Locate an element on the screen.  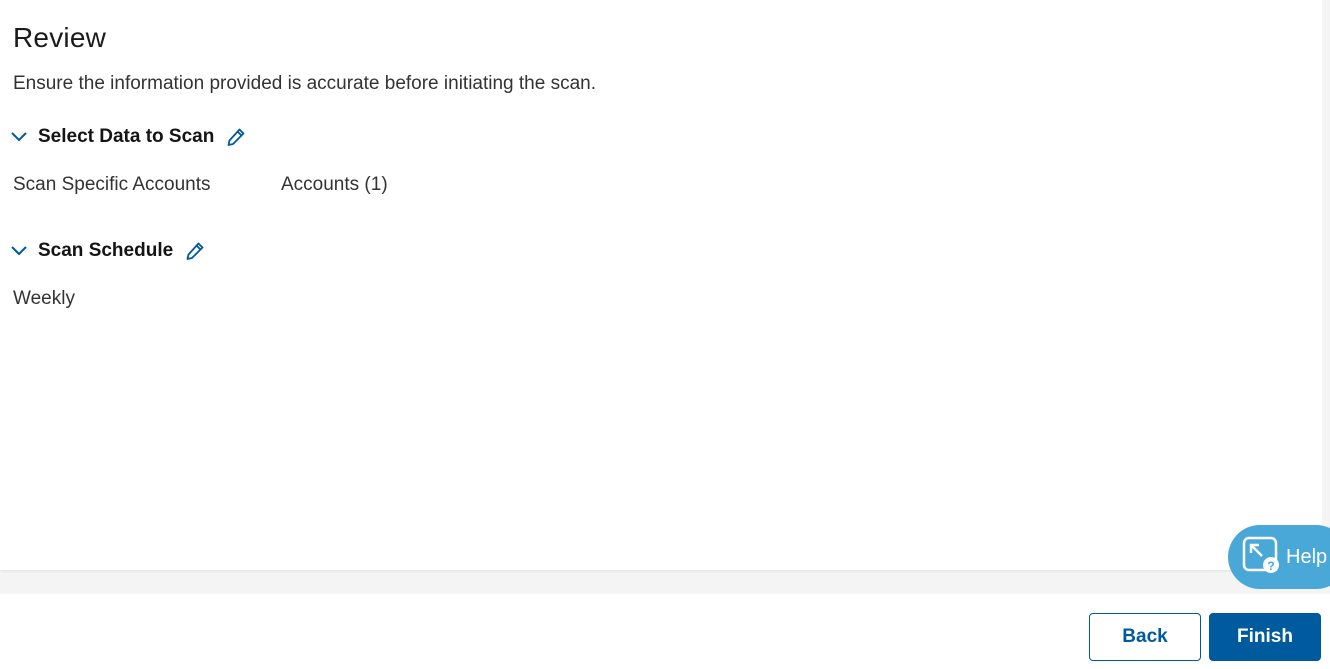
section-title-scan-schedule: Scan Schedule is located at coordinates (106, 250).